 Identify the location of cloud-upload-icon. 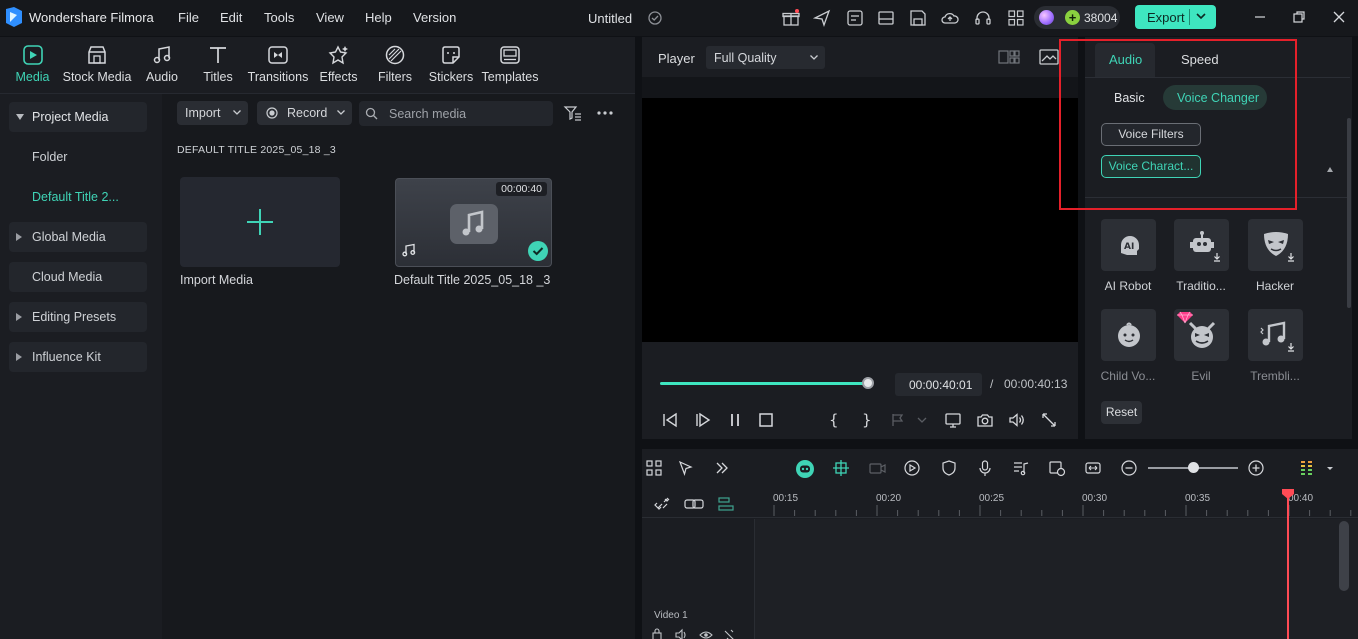
(950, 18).